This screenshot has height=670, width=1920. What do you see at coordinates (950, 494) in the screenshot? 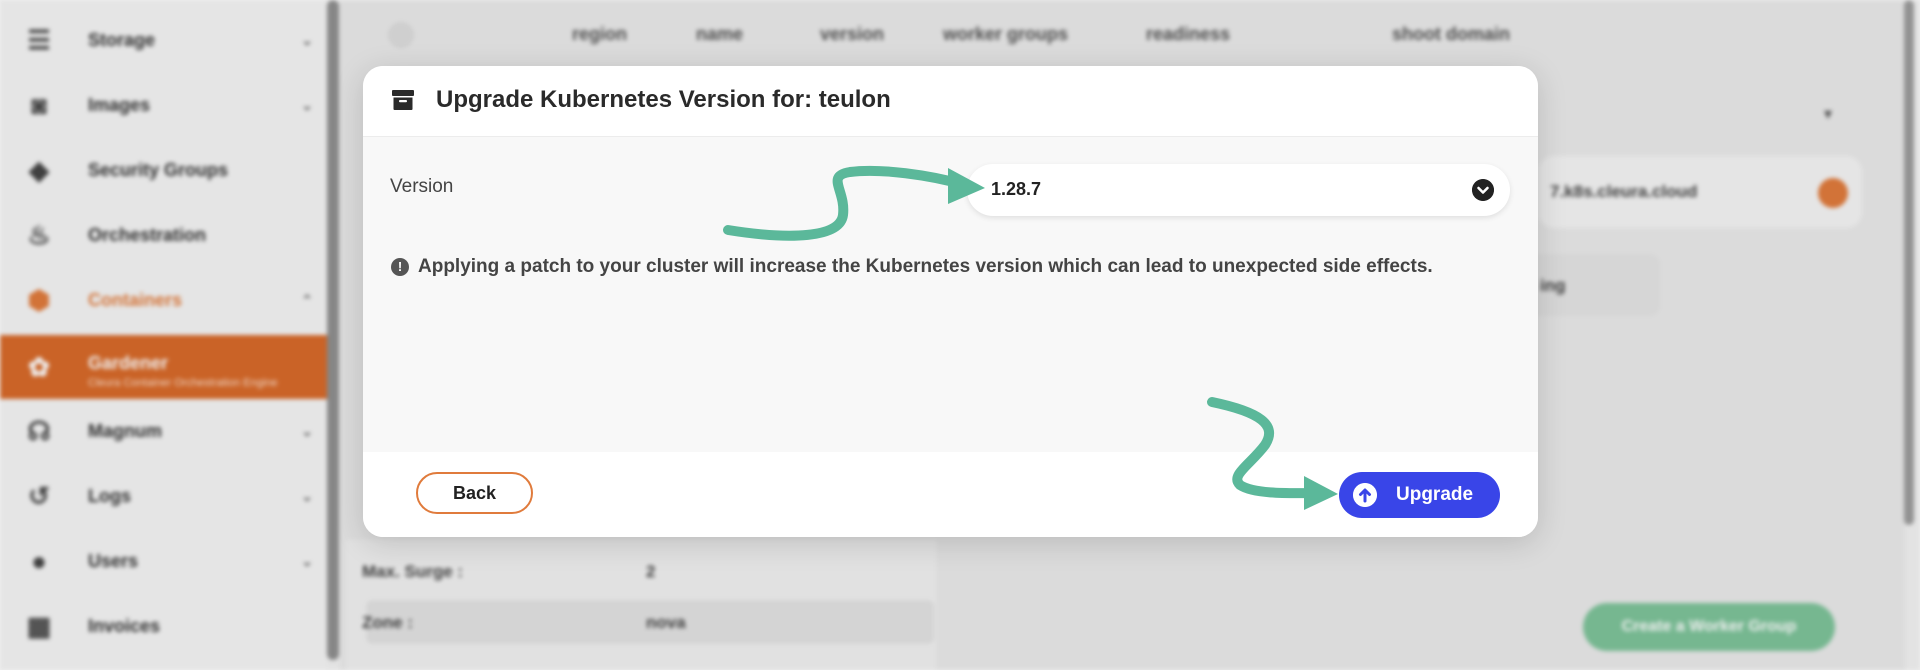
I see `modal-footer: Back Upgrade` at bounding box center [950, 494].